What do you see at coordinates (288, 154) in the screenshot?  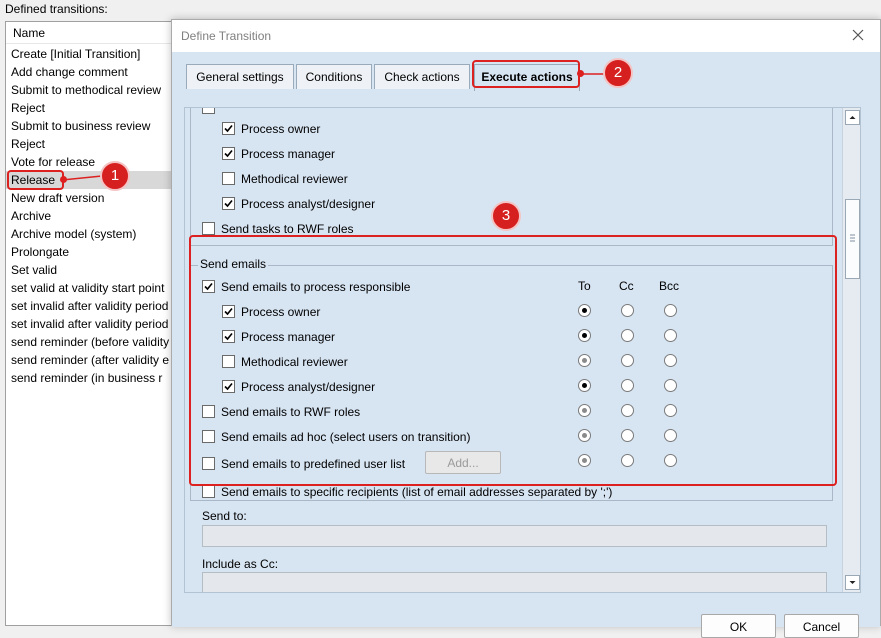 I see `task-process-manager-label: Process manager` at bounding box center [288, 154].